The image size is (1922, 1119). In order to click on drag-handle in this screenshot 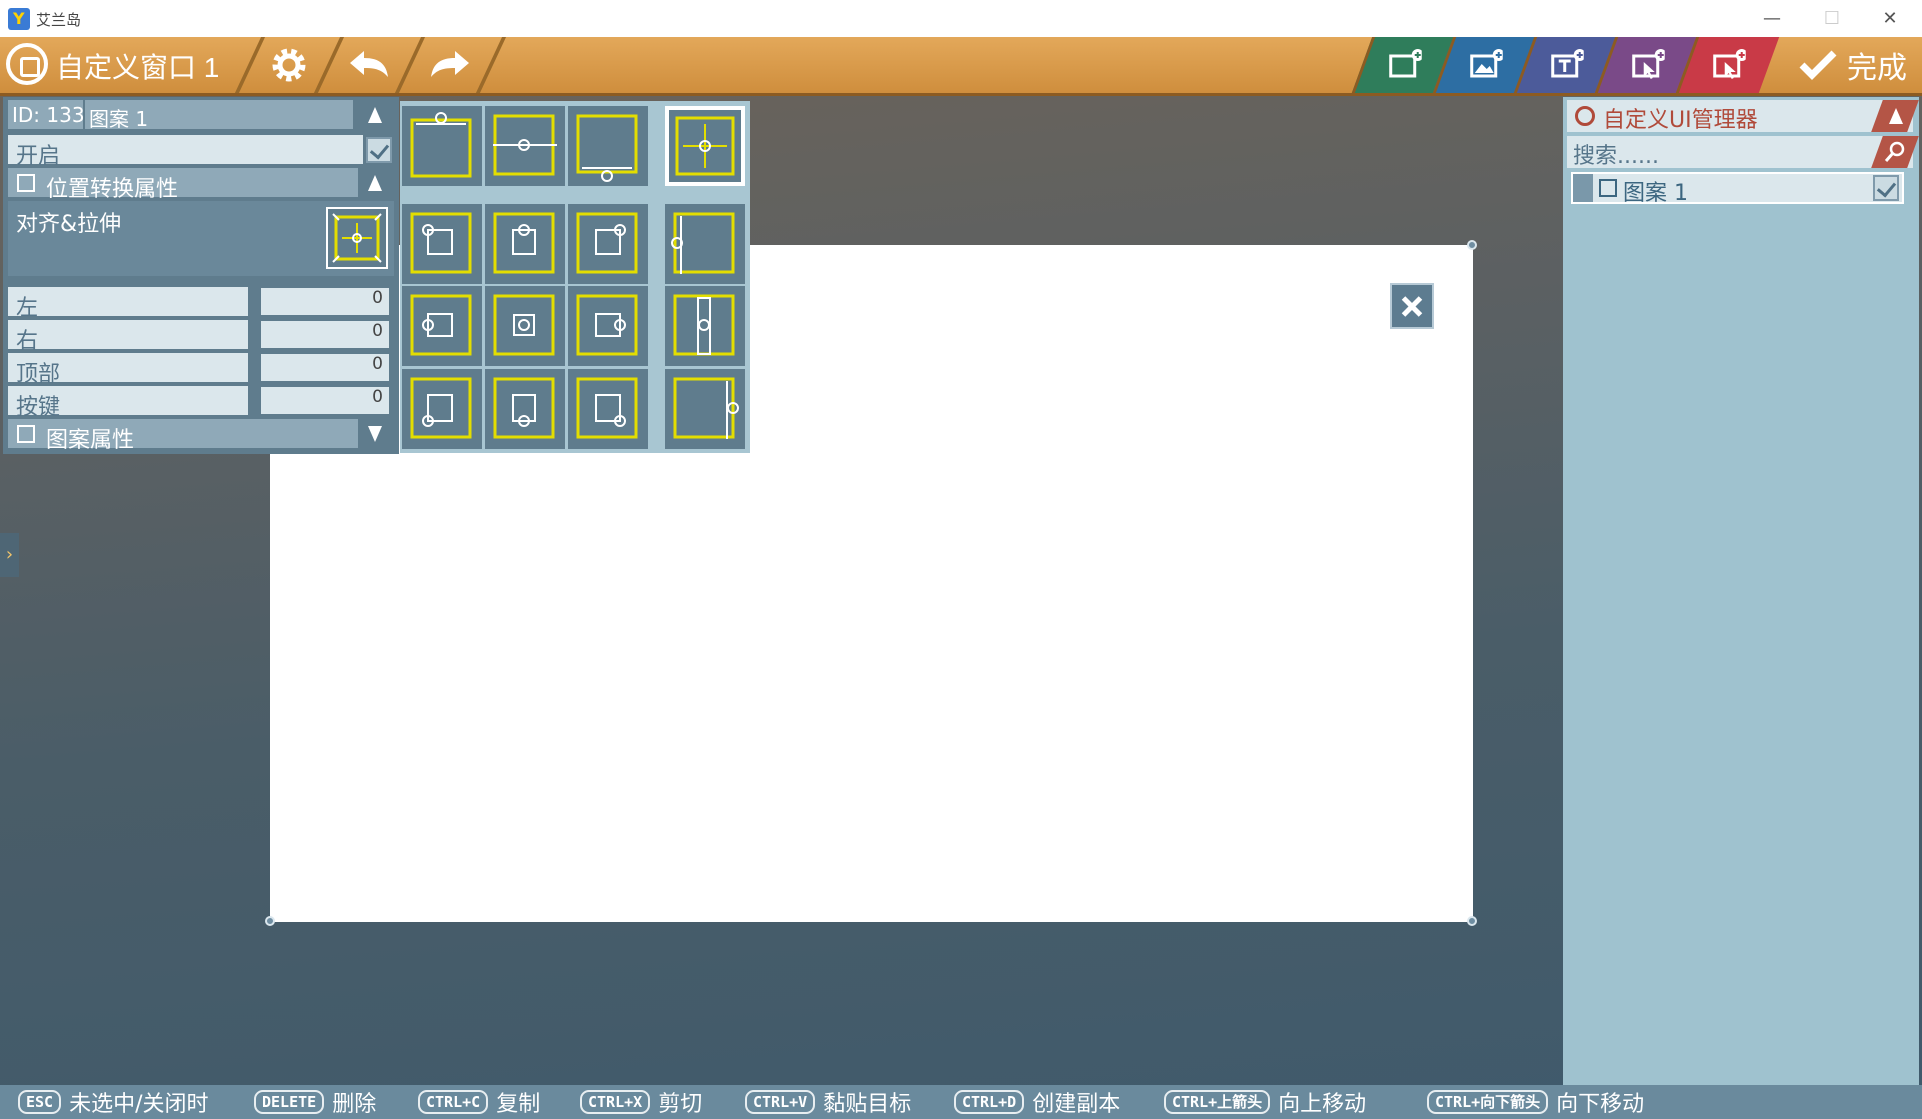, I will do `click(1583, 188)`.